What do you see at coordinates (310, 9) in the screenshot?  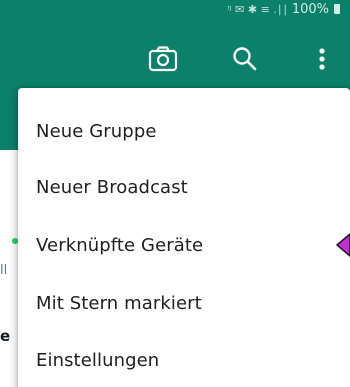 I see `battery-percent: 100%` at bounding box center [310, 9].